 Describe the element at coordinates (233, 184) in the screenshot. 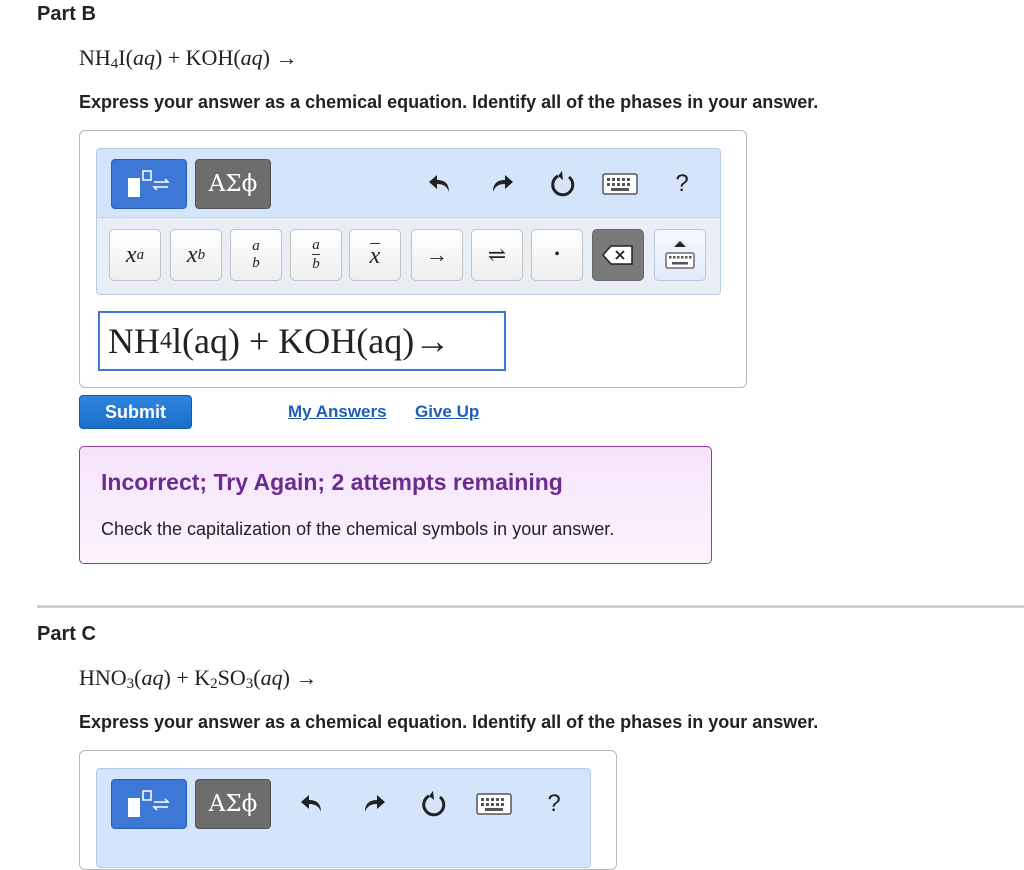

I see `greek-letters-icon: ΑΣϕ` at that location.